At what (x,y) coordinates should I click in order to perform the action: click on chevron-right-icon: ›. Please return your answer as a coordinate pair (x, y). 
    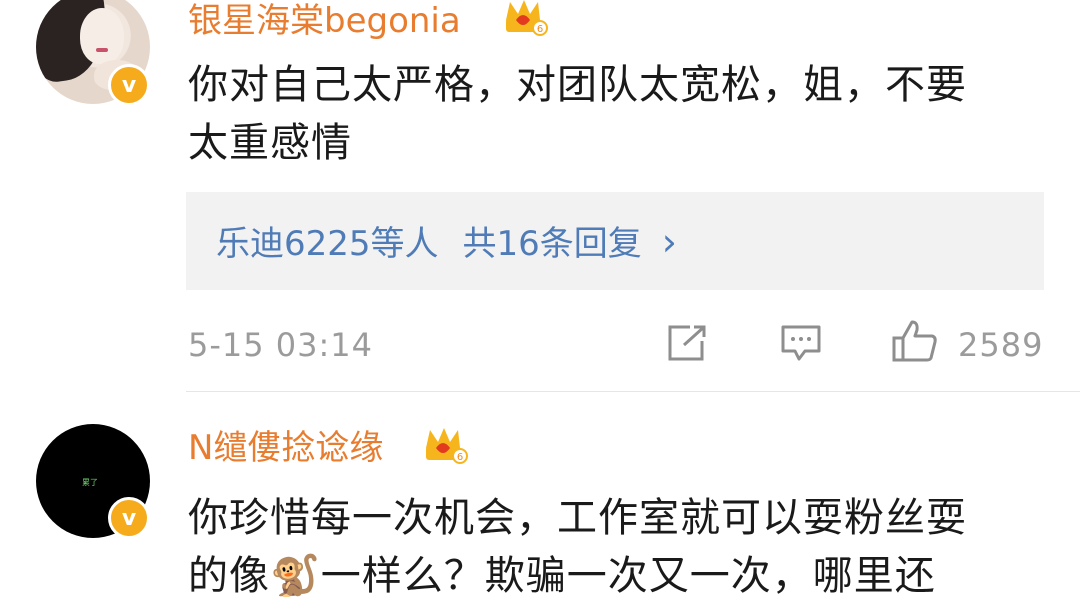
    Looking at the image, I should click on (669, 242).